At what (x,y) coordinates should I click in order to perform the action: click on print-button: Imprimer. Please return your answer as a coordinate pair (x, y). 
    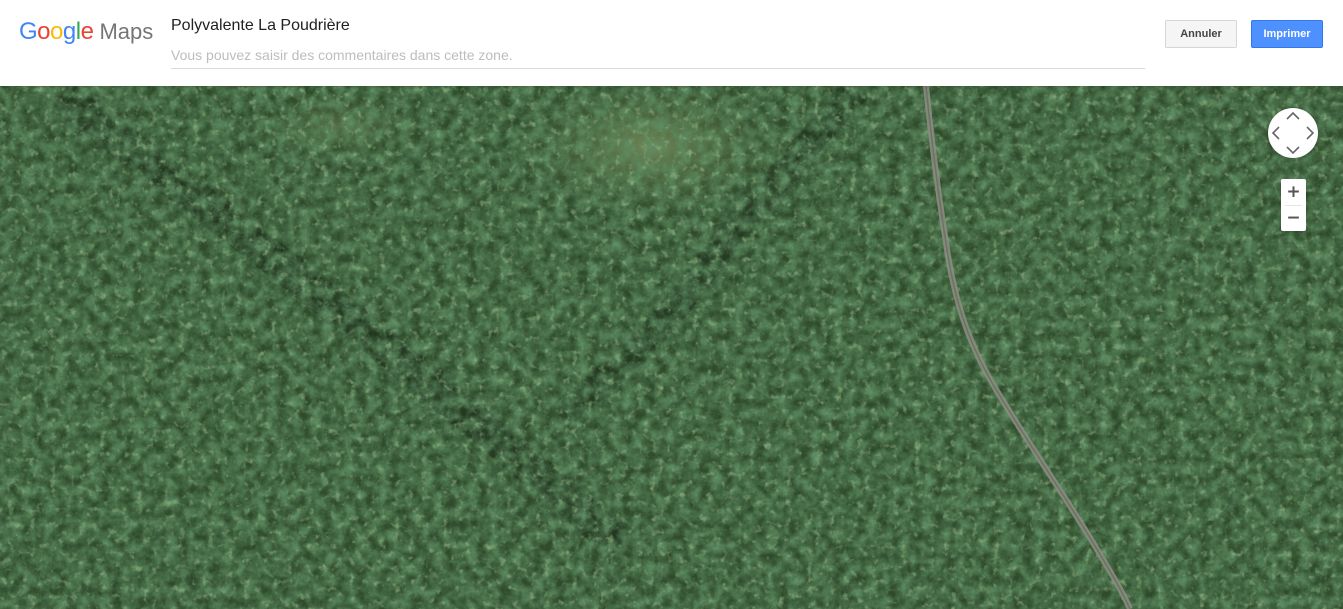
    Looking at the image, I should click on (1287, 34).